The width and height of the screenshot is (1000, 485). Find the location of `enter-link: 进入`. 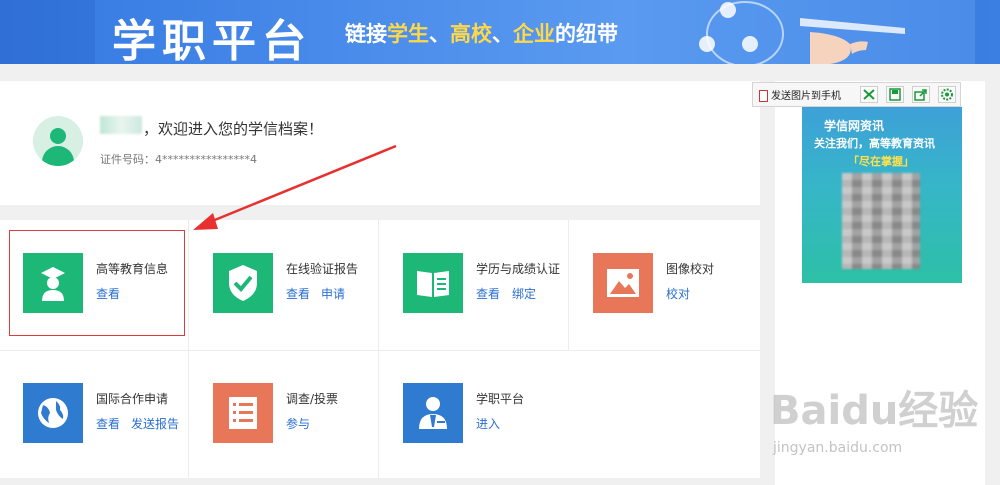

enter-link: 进入 is located at coordinates (488, 423).